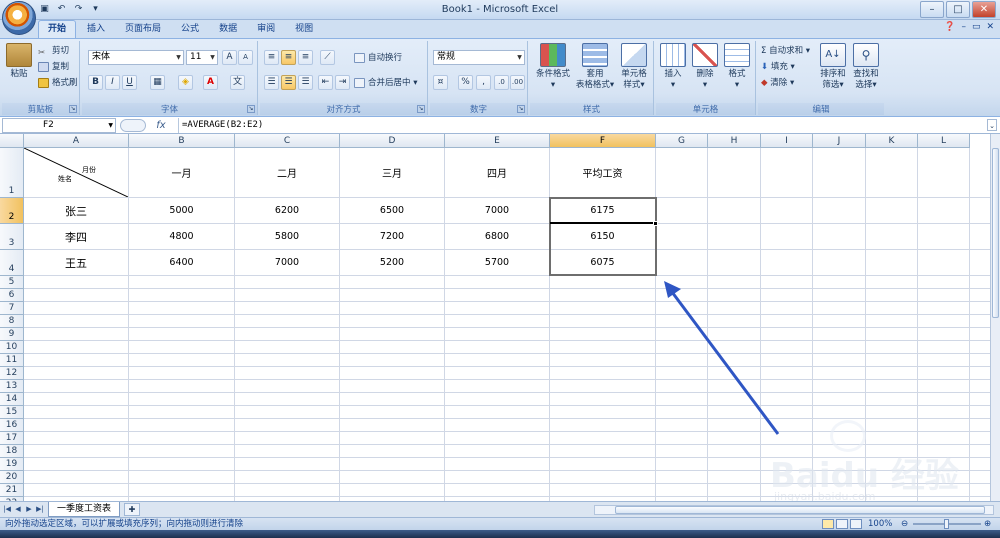 The width and height of the screenshot is (1000, 538). Describe the element at coordinates (12, 237) in the screenshot. I see `row-header-3: 3` at that location.